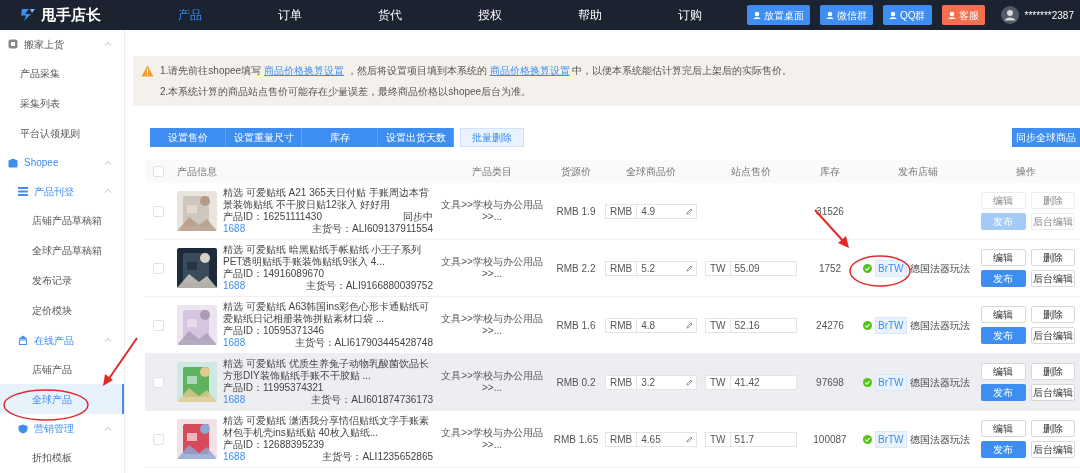 The image size is (1080, 473). Describe the element at coordinates (830, 172) in the screenshot. I see `column-header: 库存` at that location.